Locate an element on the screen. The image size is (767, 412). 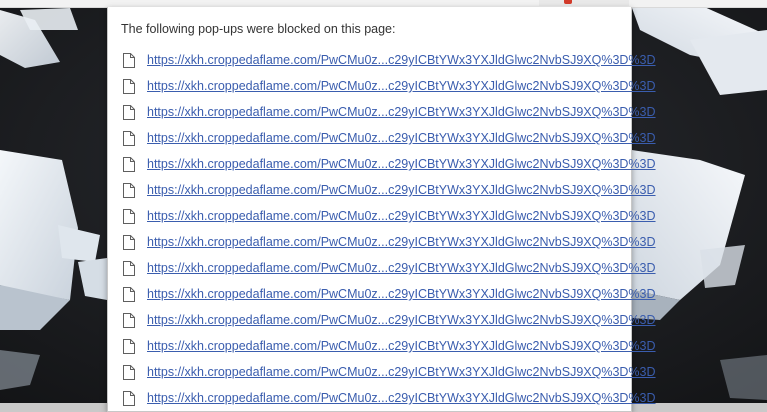
toolbar-button-edge is located at coordinates (584, 3).